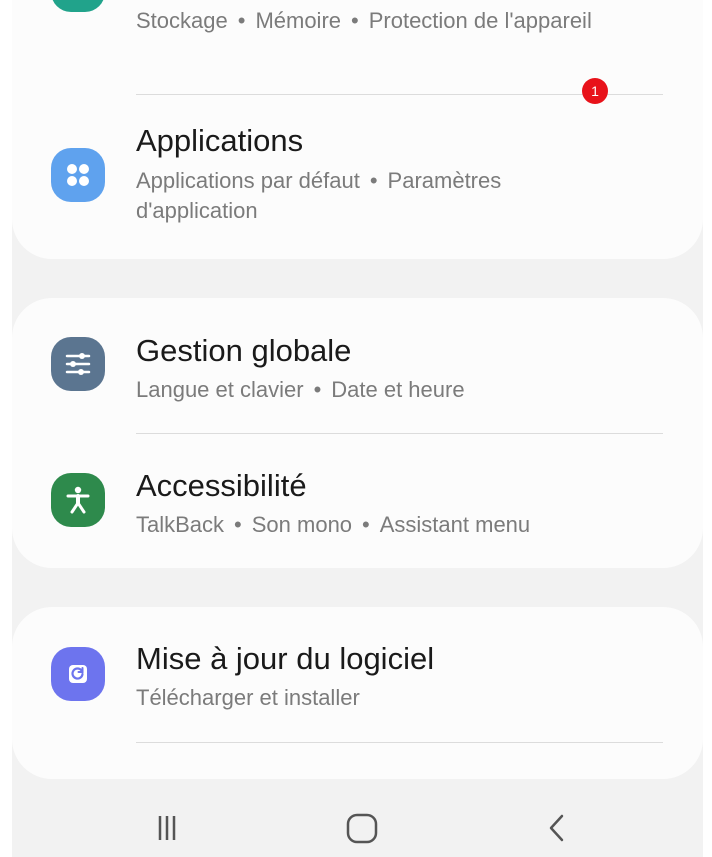 The image size is (712, 857). I want to click on settings-item-title: Accessibilité, so click(221, 485).